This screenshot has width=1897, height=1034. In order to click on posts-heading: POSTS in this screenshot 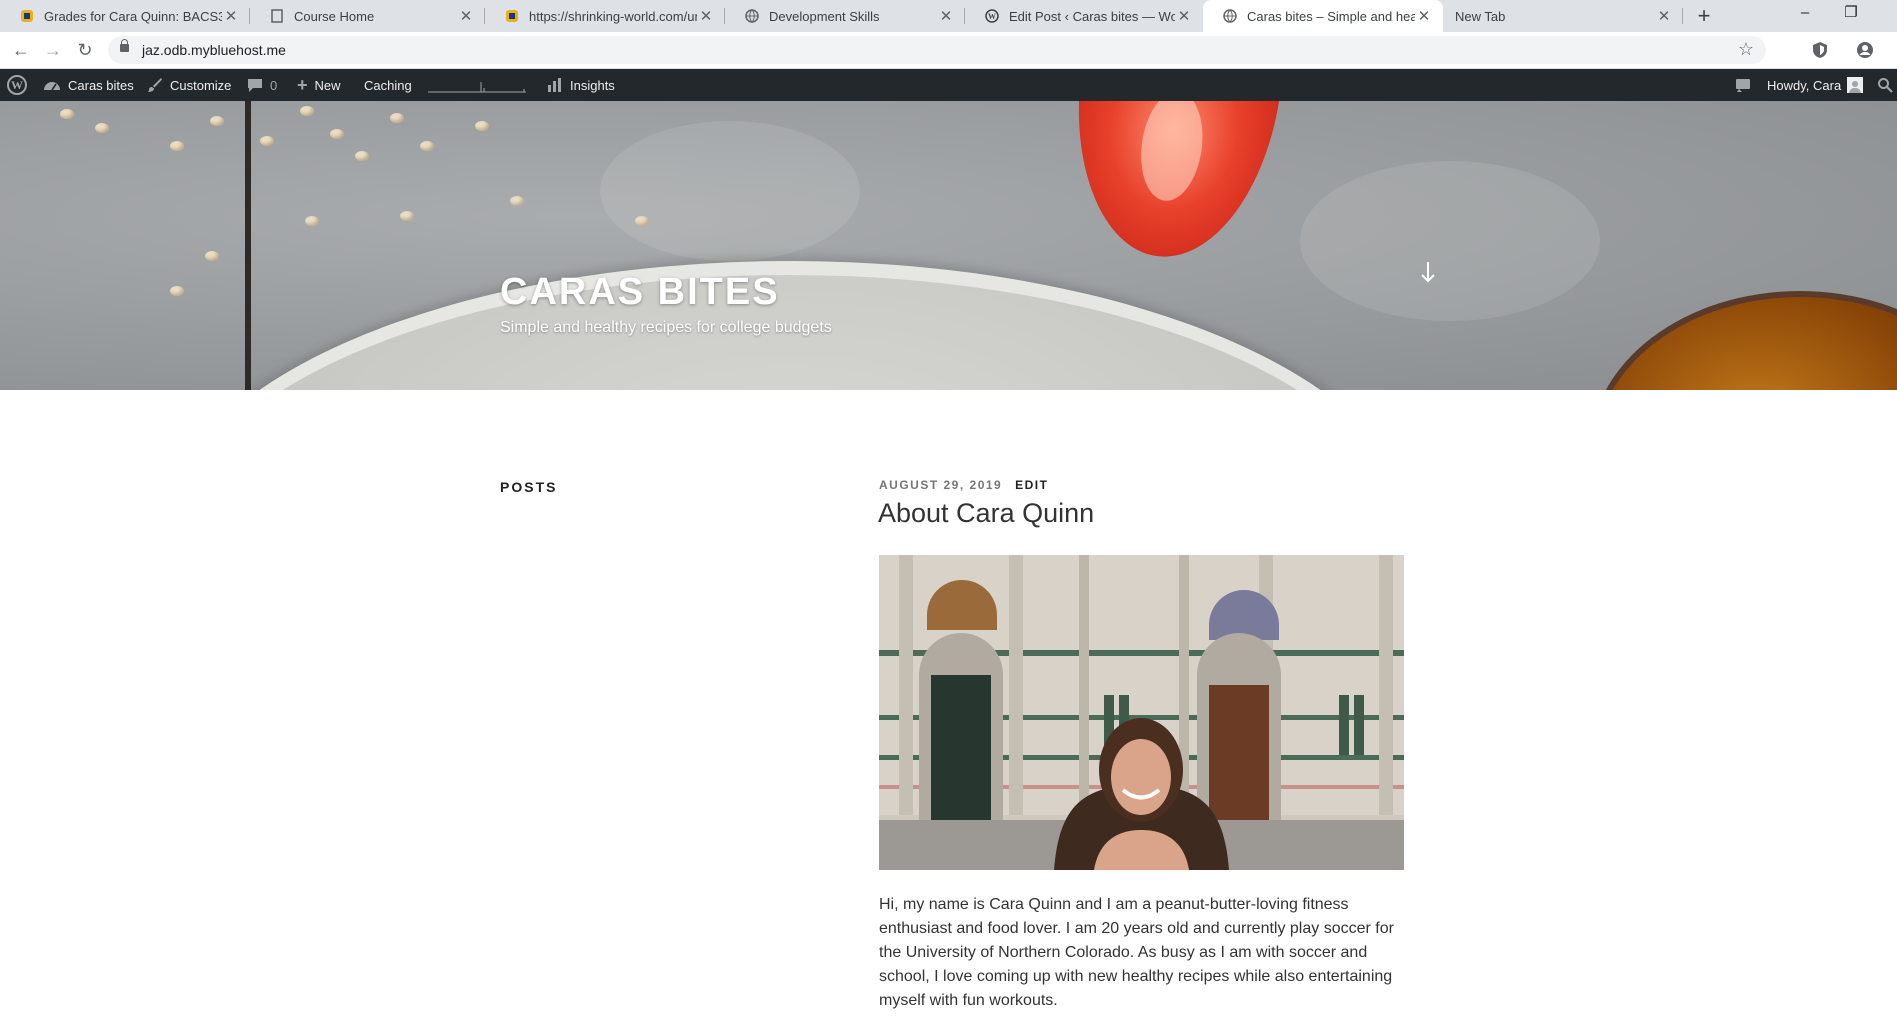, I will do `click(529, 487)`.